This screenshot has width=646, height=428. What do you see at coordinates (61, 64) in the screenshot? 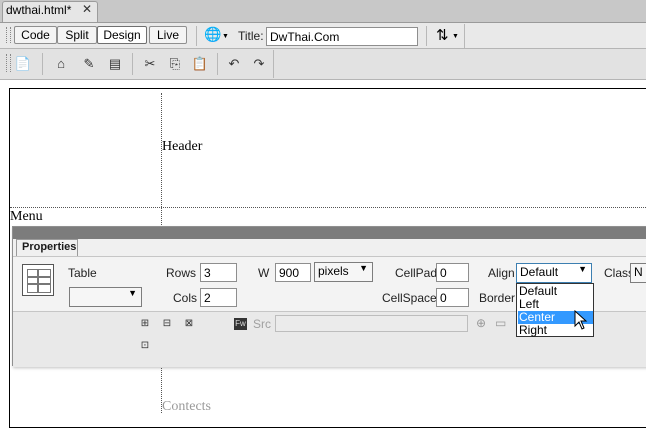
I see `open-icon: ⌂` at bounding box center [61, 64].